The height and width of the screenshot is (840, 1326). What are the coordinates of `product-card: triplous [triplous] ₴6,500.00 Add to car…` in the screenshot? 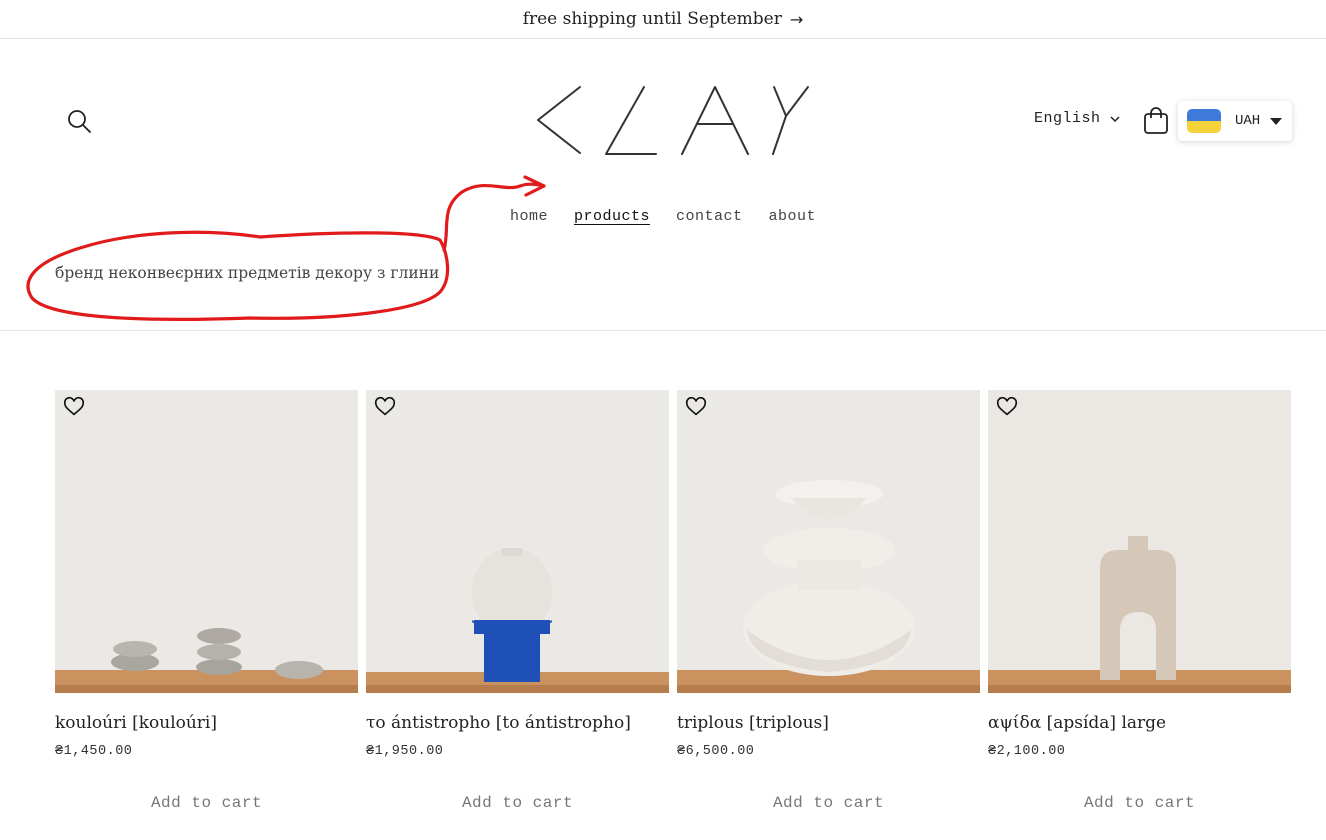 It's located at (828, 601).